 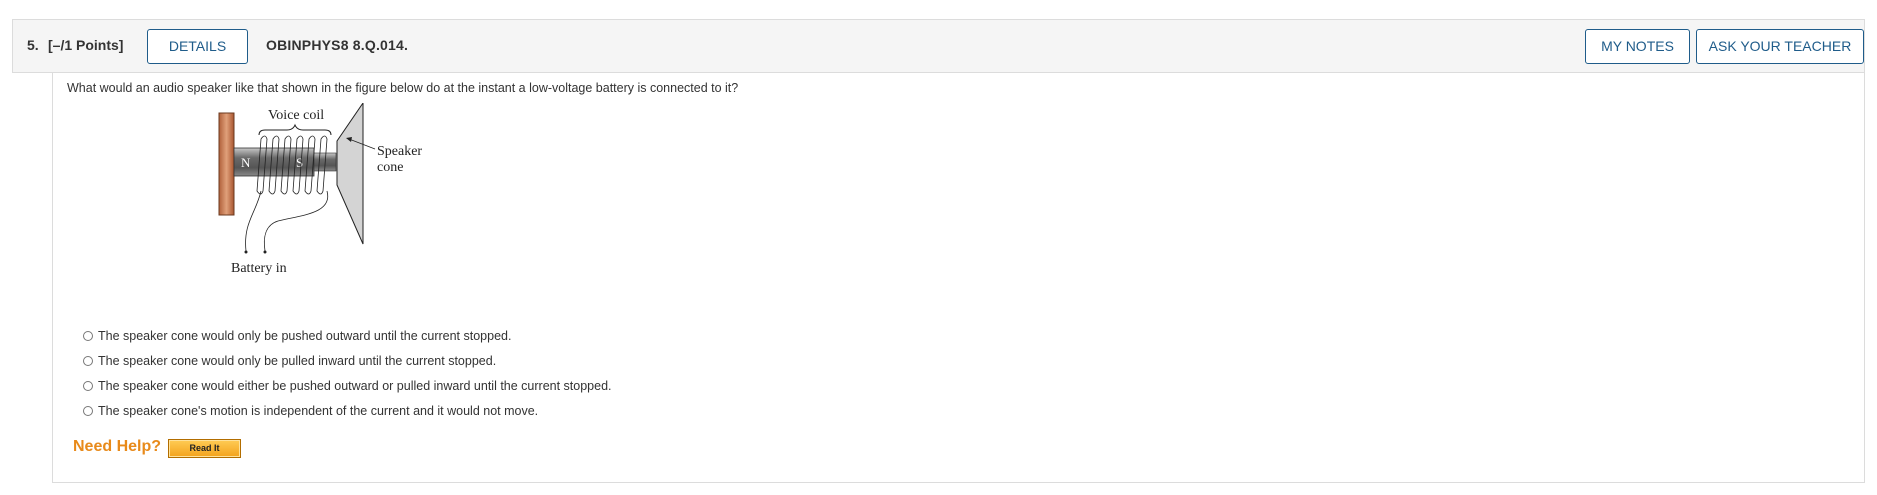 What do you see at coordinates (1780, 46) in the screenshot?
I see `ask-your-teacher-button: ASK YOUR TEACHER` at bounding box center [1780, 46].